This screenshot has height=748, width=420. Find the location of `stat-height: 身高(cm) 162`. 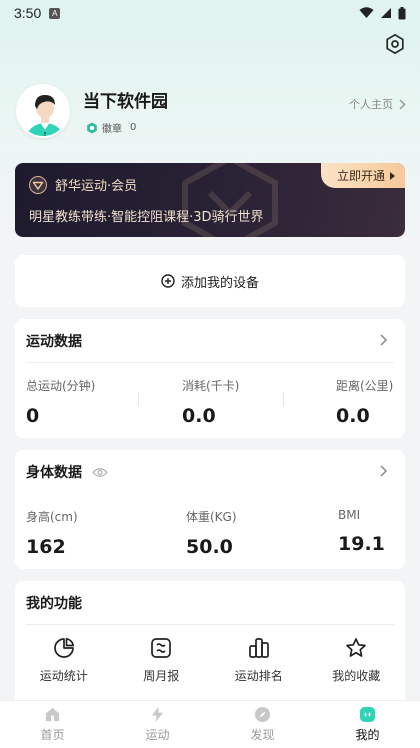

stat-height: 身高(cm) 162 is located at coordinates (52, 533).